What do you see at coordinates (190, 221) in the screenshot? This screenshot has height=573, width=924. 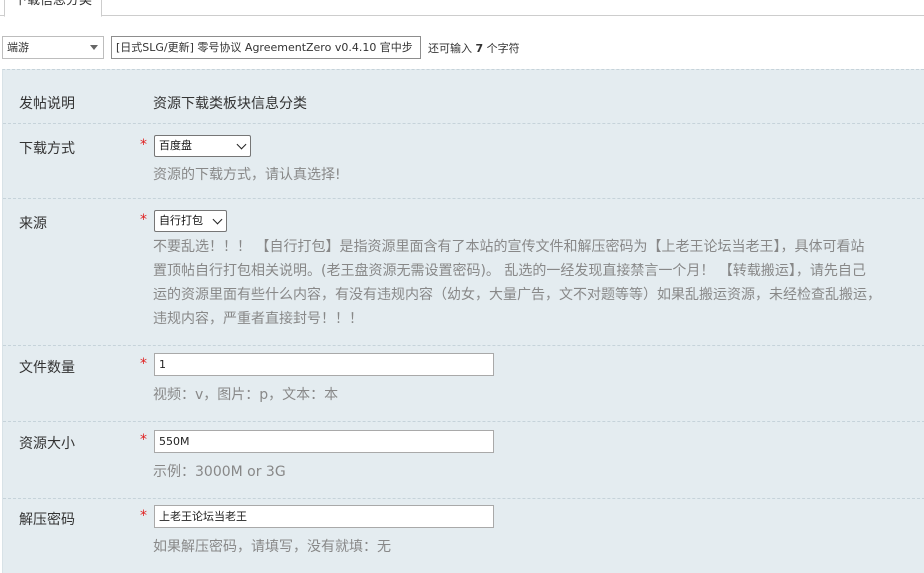 I see `source-select: 自行打包` at bounding box center [190, 221].